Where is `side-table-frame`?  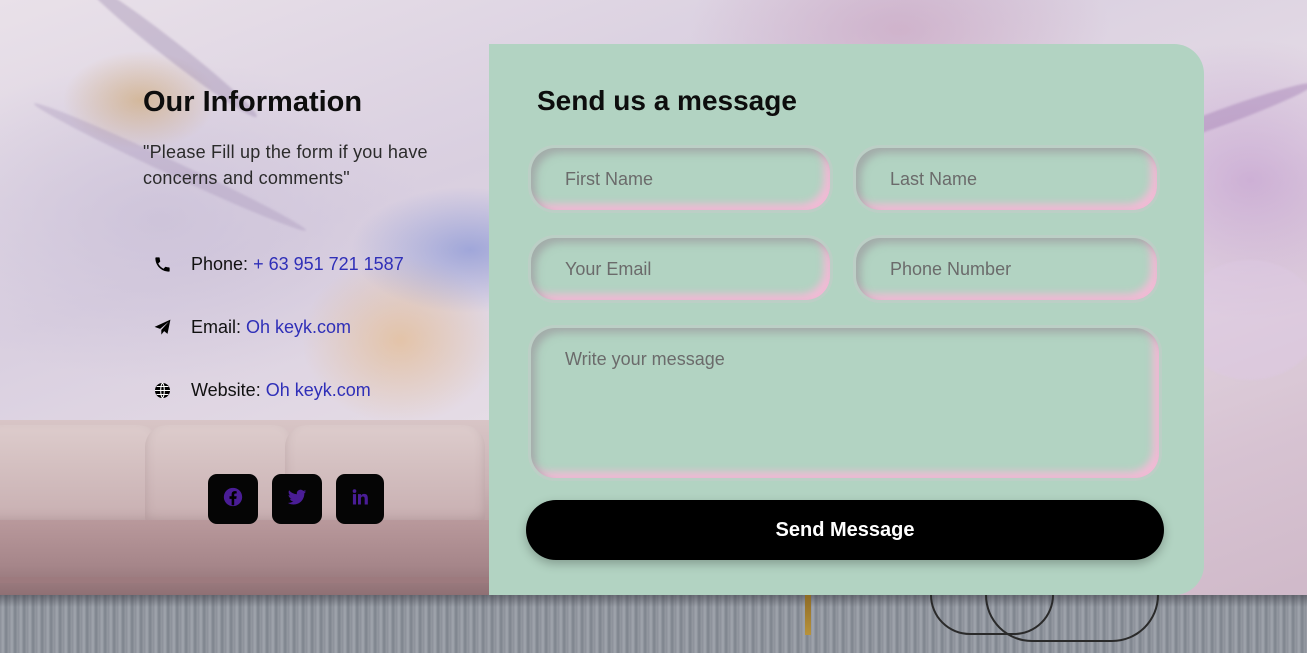
side-table-frame is located at coordinates (1072, 618).